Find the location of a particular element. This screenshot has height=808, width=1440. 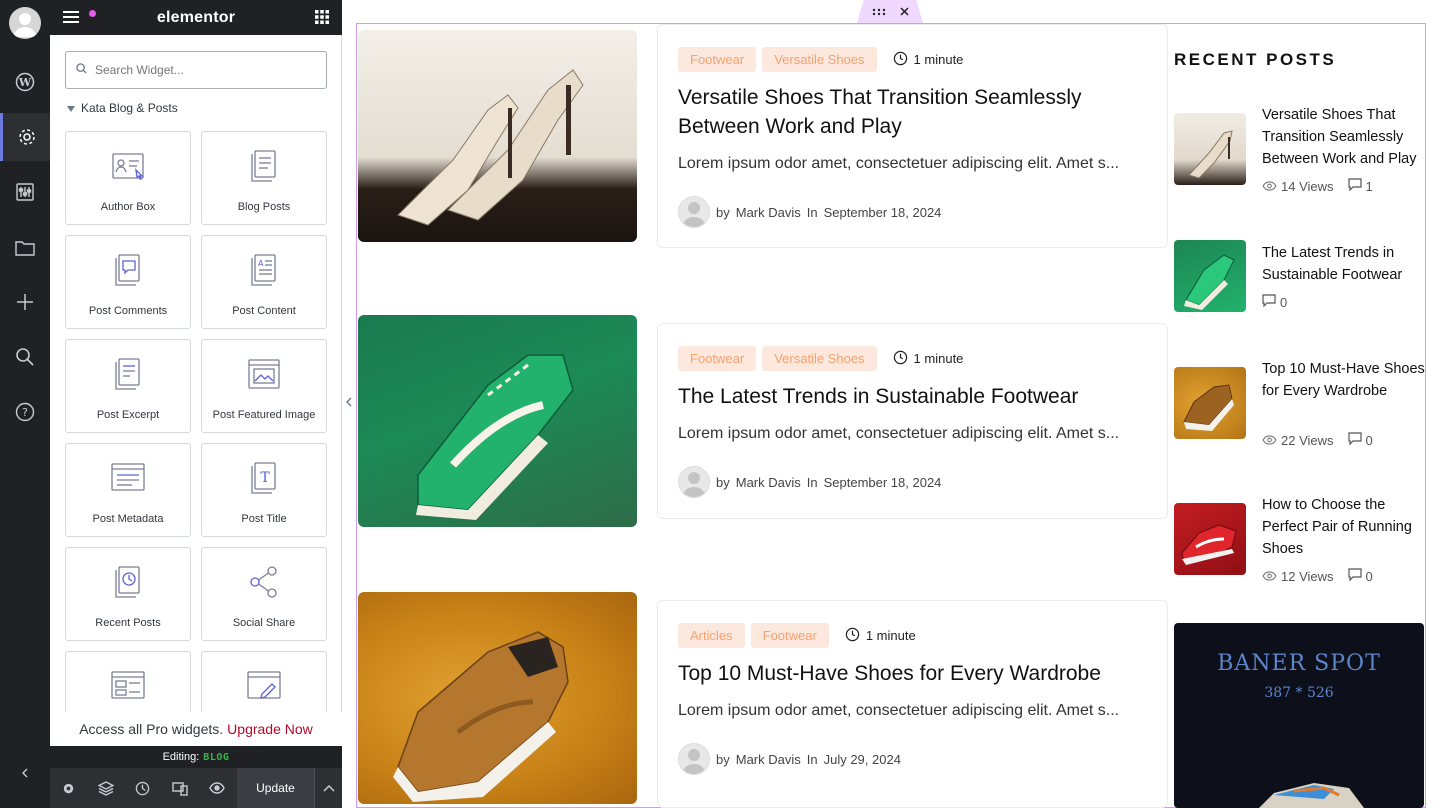

promo-text: Access all Pro widgets. is located at coordinates (151, 729).